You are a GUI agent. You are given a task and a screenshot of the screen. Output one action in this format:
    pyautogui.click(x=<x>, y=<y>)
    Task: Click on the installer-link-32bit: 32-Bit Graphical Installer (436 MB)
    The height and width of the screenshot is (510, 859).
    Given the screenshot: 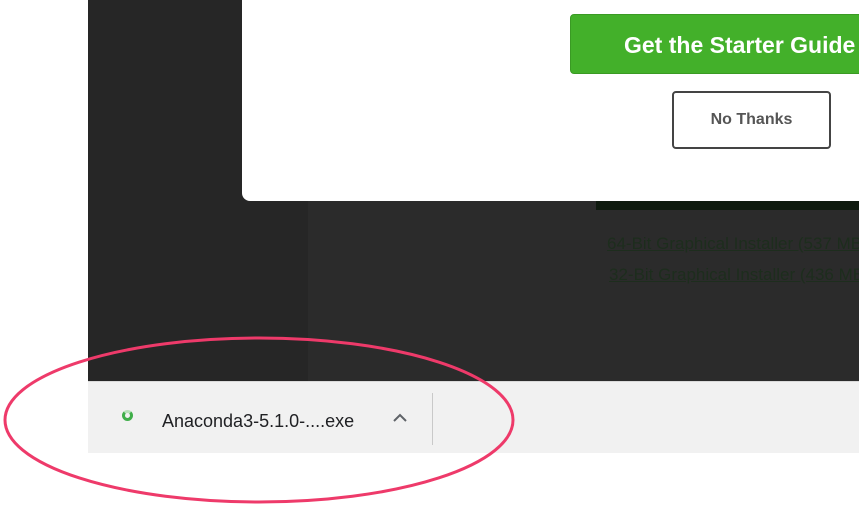 What is the action you would take?
    pyautogui.click(x=734, y=275)
    